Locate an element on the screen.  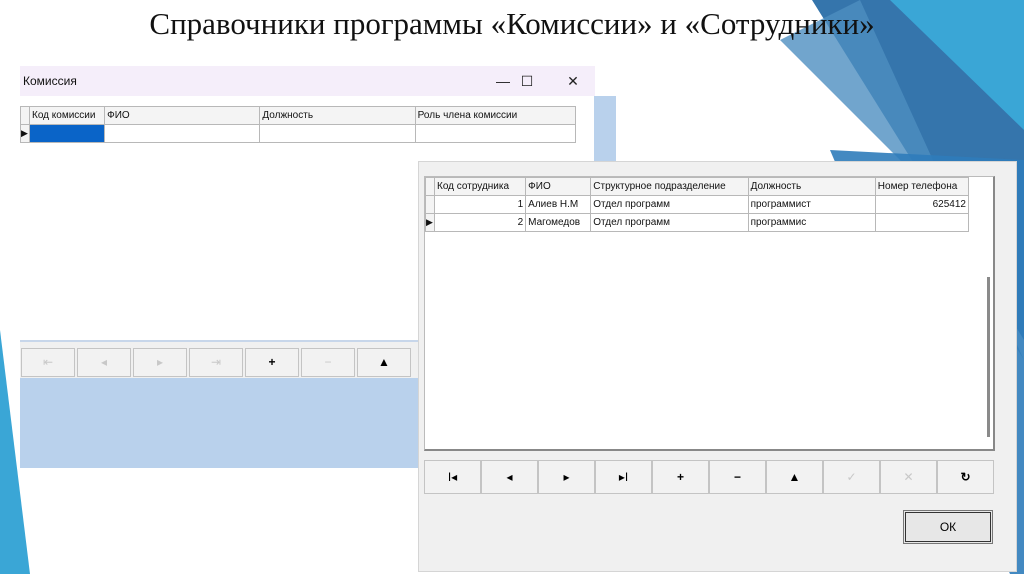
column-header: Номер телефона is located at coordinates (922, 186).